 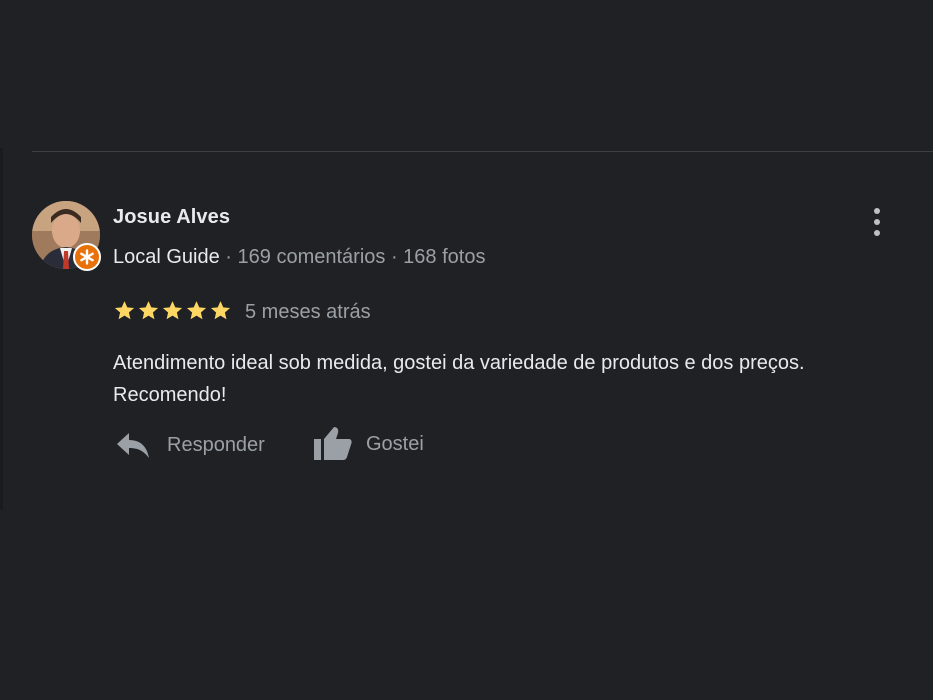 I want to click on local-guide-badge-icon, so click(x=87, y=257).